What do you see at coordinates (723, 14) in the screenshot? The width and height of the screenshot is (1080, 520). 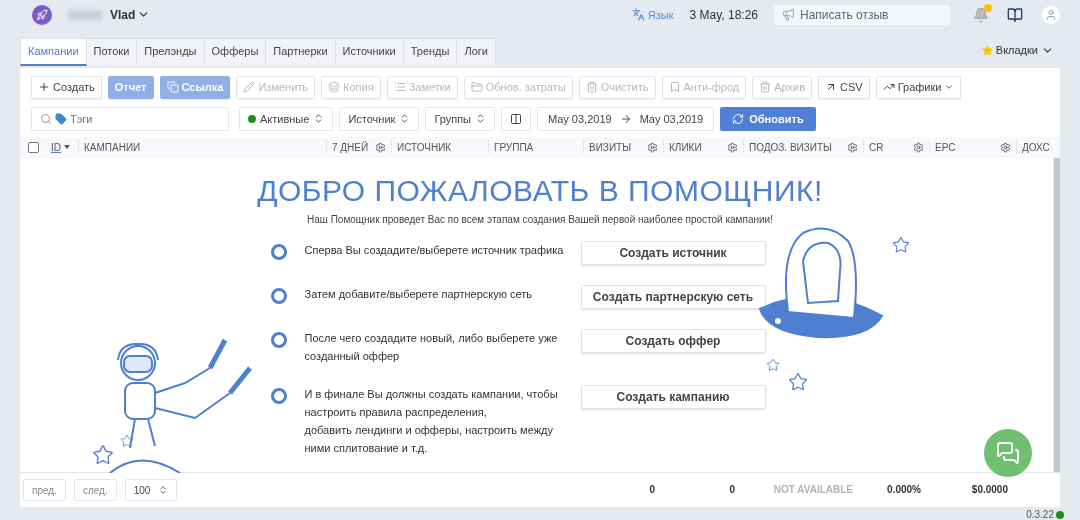 I see `date-time: 3 May, 18:26` at bounding box center [723, 14].